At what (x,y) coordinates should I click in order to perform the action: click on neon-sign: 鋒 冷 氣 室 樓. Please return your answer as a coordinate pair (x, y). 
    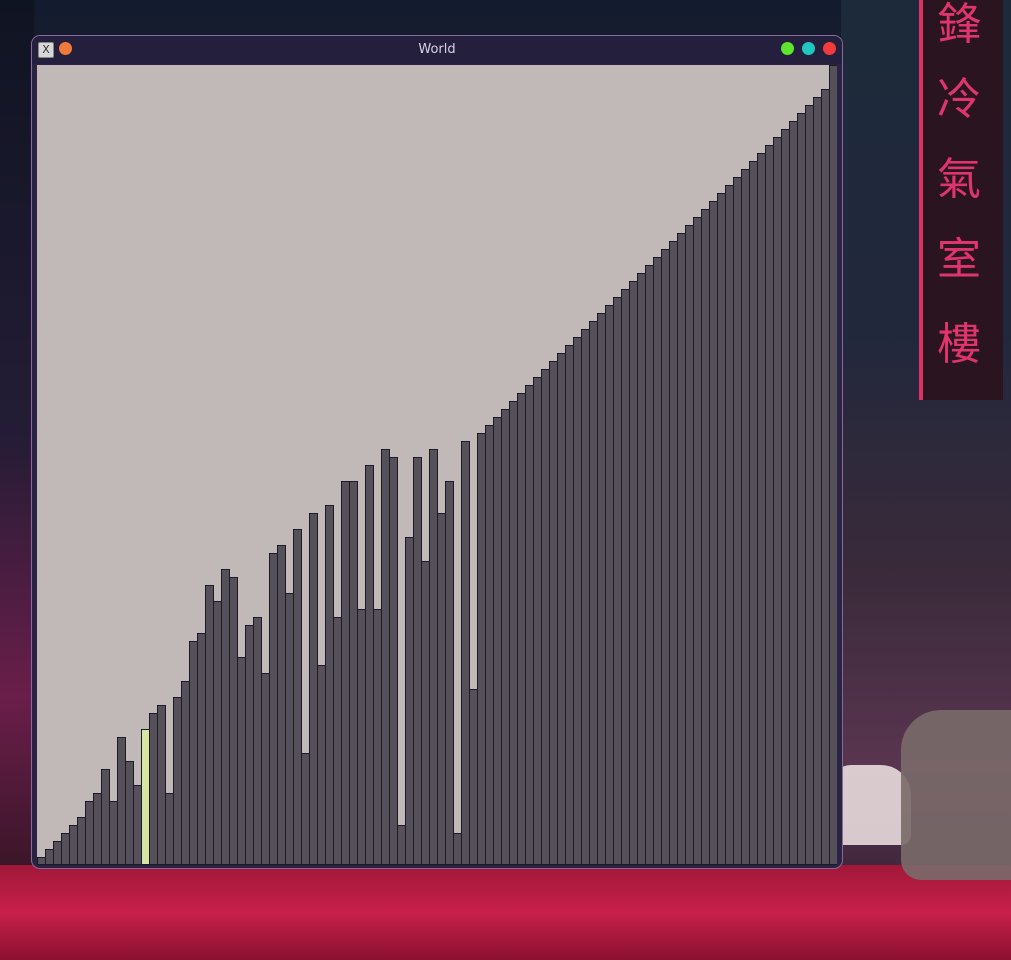
    Looking at the image, I should click on (961, 200).